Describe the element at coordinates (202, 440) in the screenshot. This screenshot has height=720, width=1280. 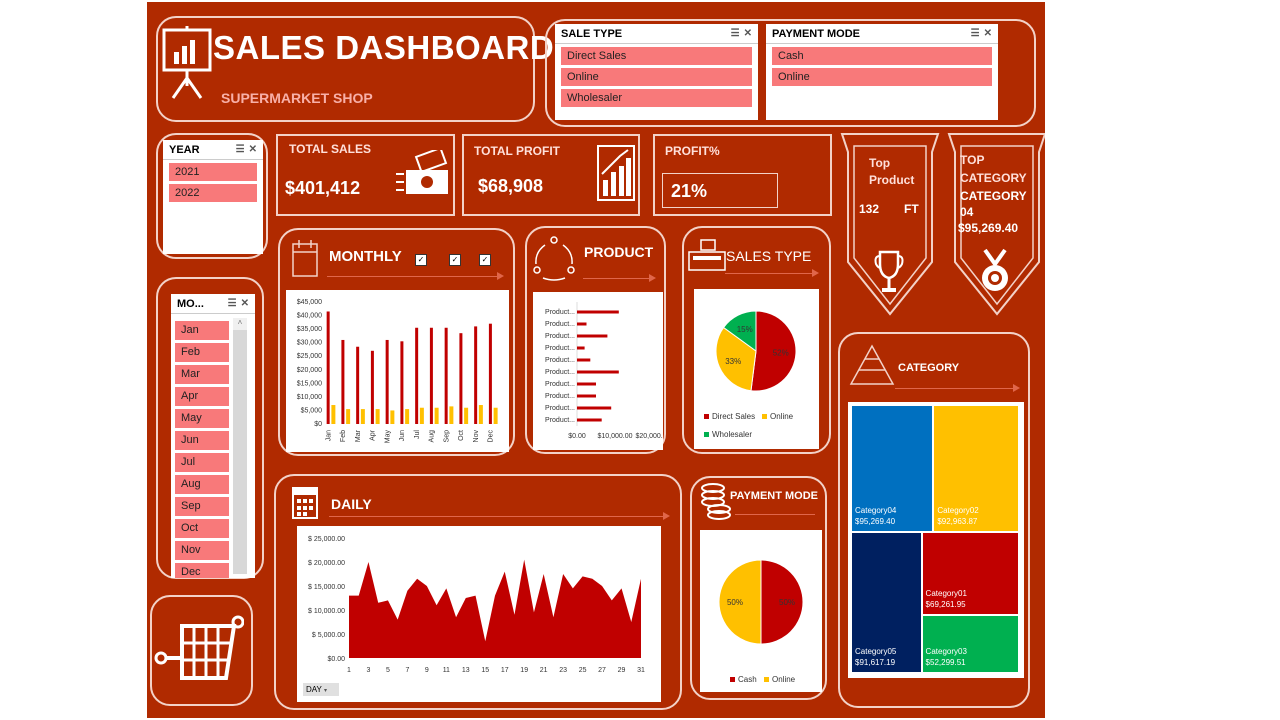
I see `slicer-item-month: Jun` at that location.